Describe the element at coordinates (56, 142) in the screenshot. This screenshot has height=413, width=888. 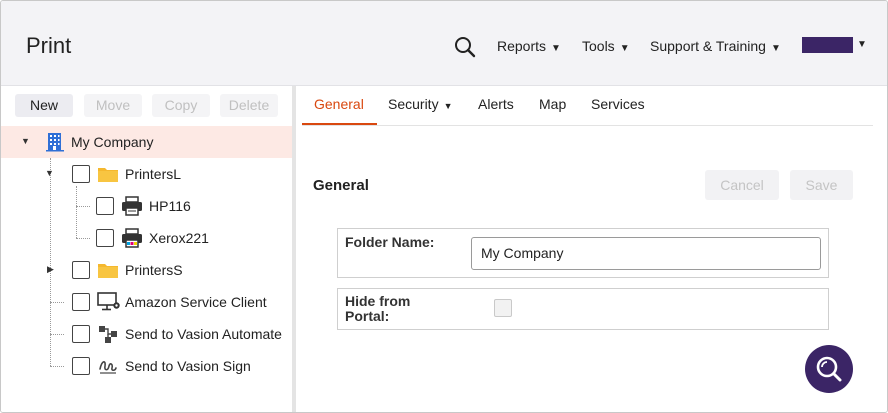
I see `building-icon` at that location.